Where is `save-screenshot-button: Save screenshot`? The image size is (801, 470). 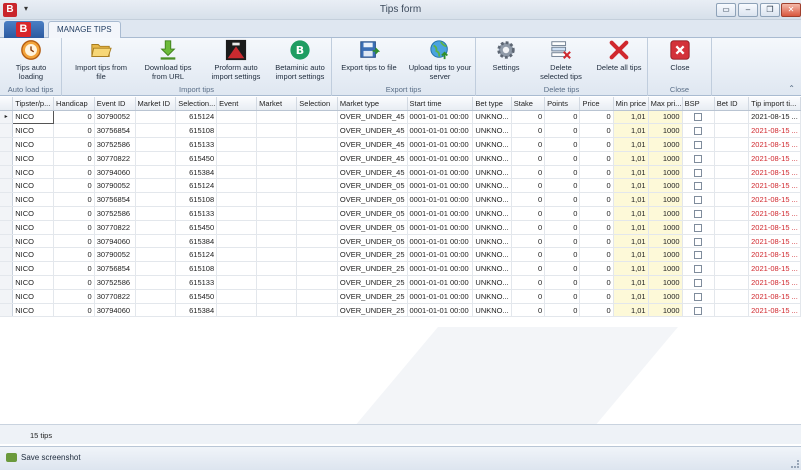 save-screenshot-button: Save screenshot is located at coordinates (43, 458).